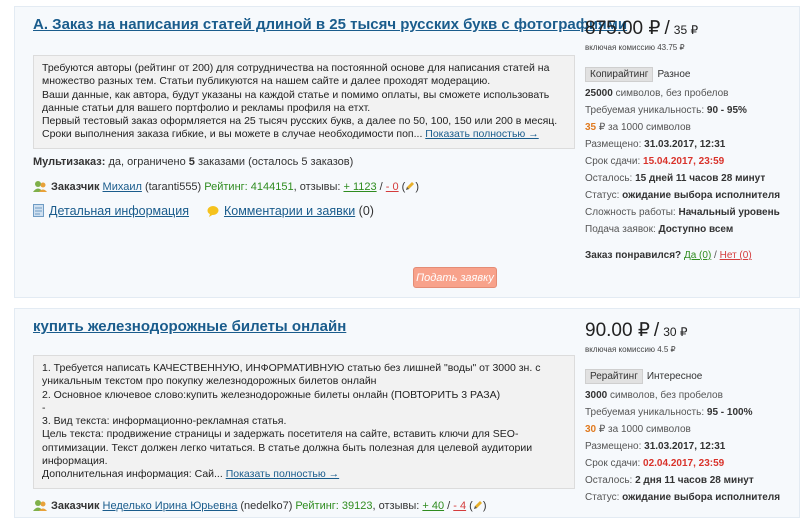  Describe the element at coordinates (692, 127) in the screenshot. I see `meta-rate: 35 ₽ за 1000 символов` at that location.